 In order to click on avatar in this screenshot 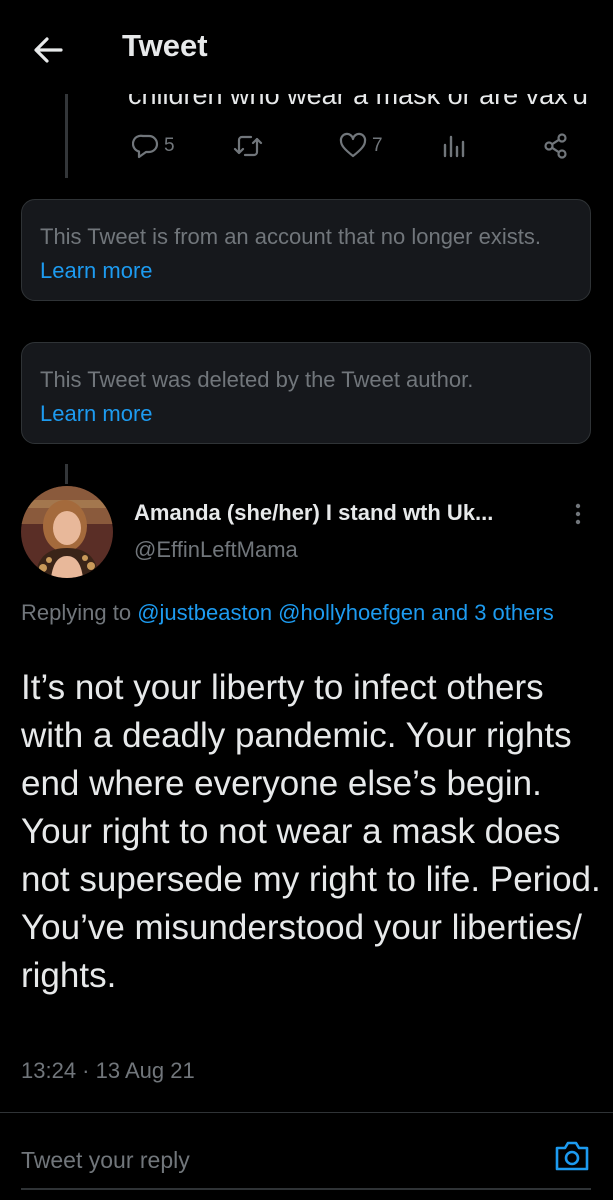, I will do `click(67, 532)`.